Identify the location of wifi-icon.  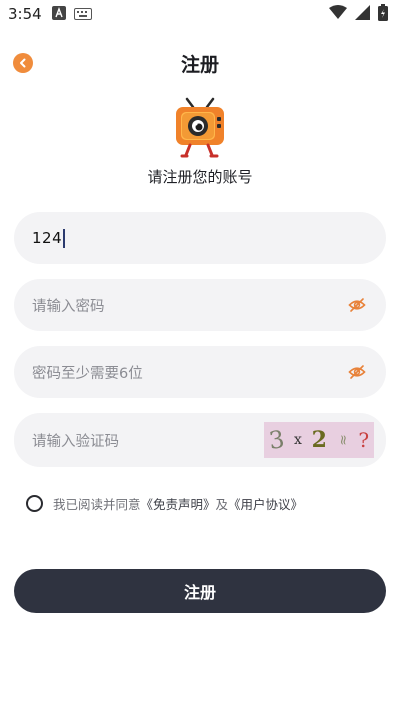
(338, 14).